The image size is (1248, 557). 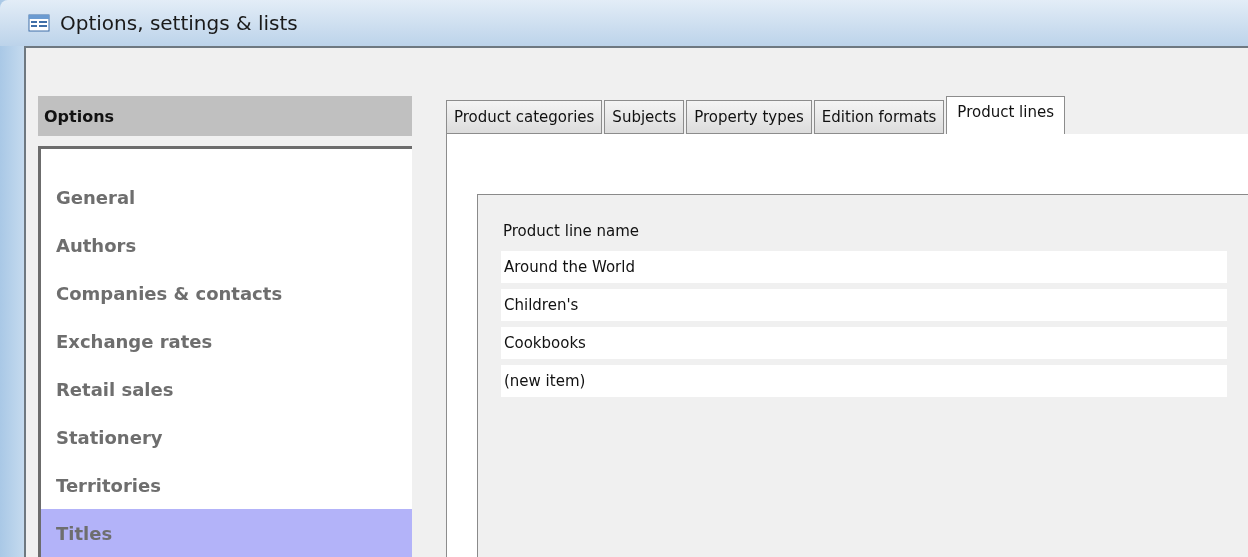 What do you see at coordinates (226, 293) in the screenshot?
I see `sidebar-item: Companies & contacts` at bounding box center [226, 293].